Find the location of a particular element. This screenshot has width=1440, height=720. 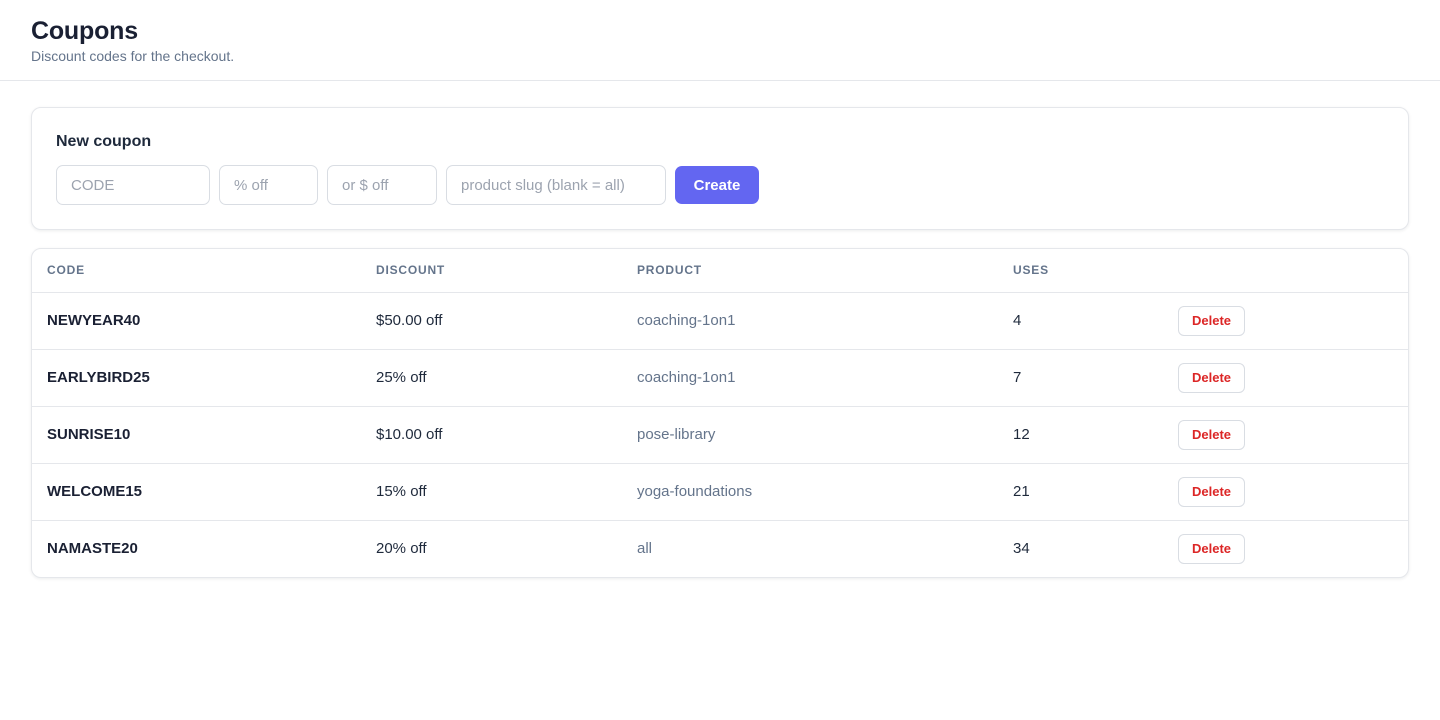

coupon-discount: 15% off is located at coordinates (491, 492).